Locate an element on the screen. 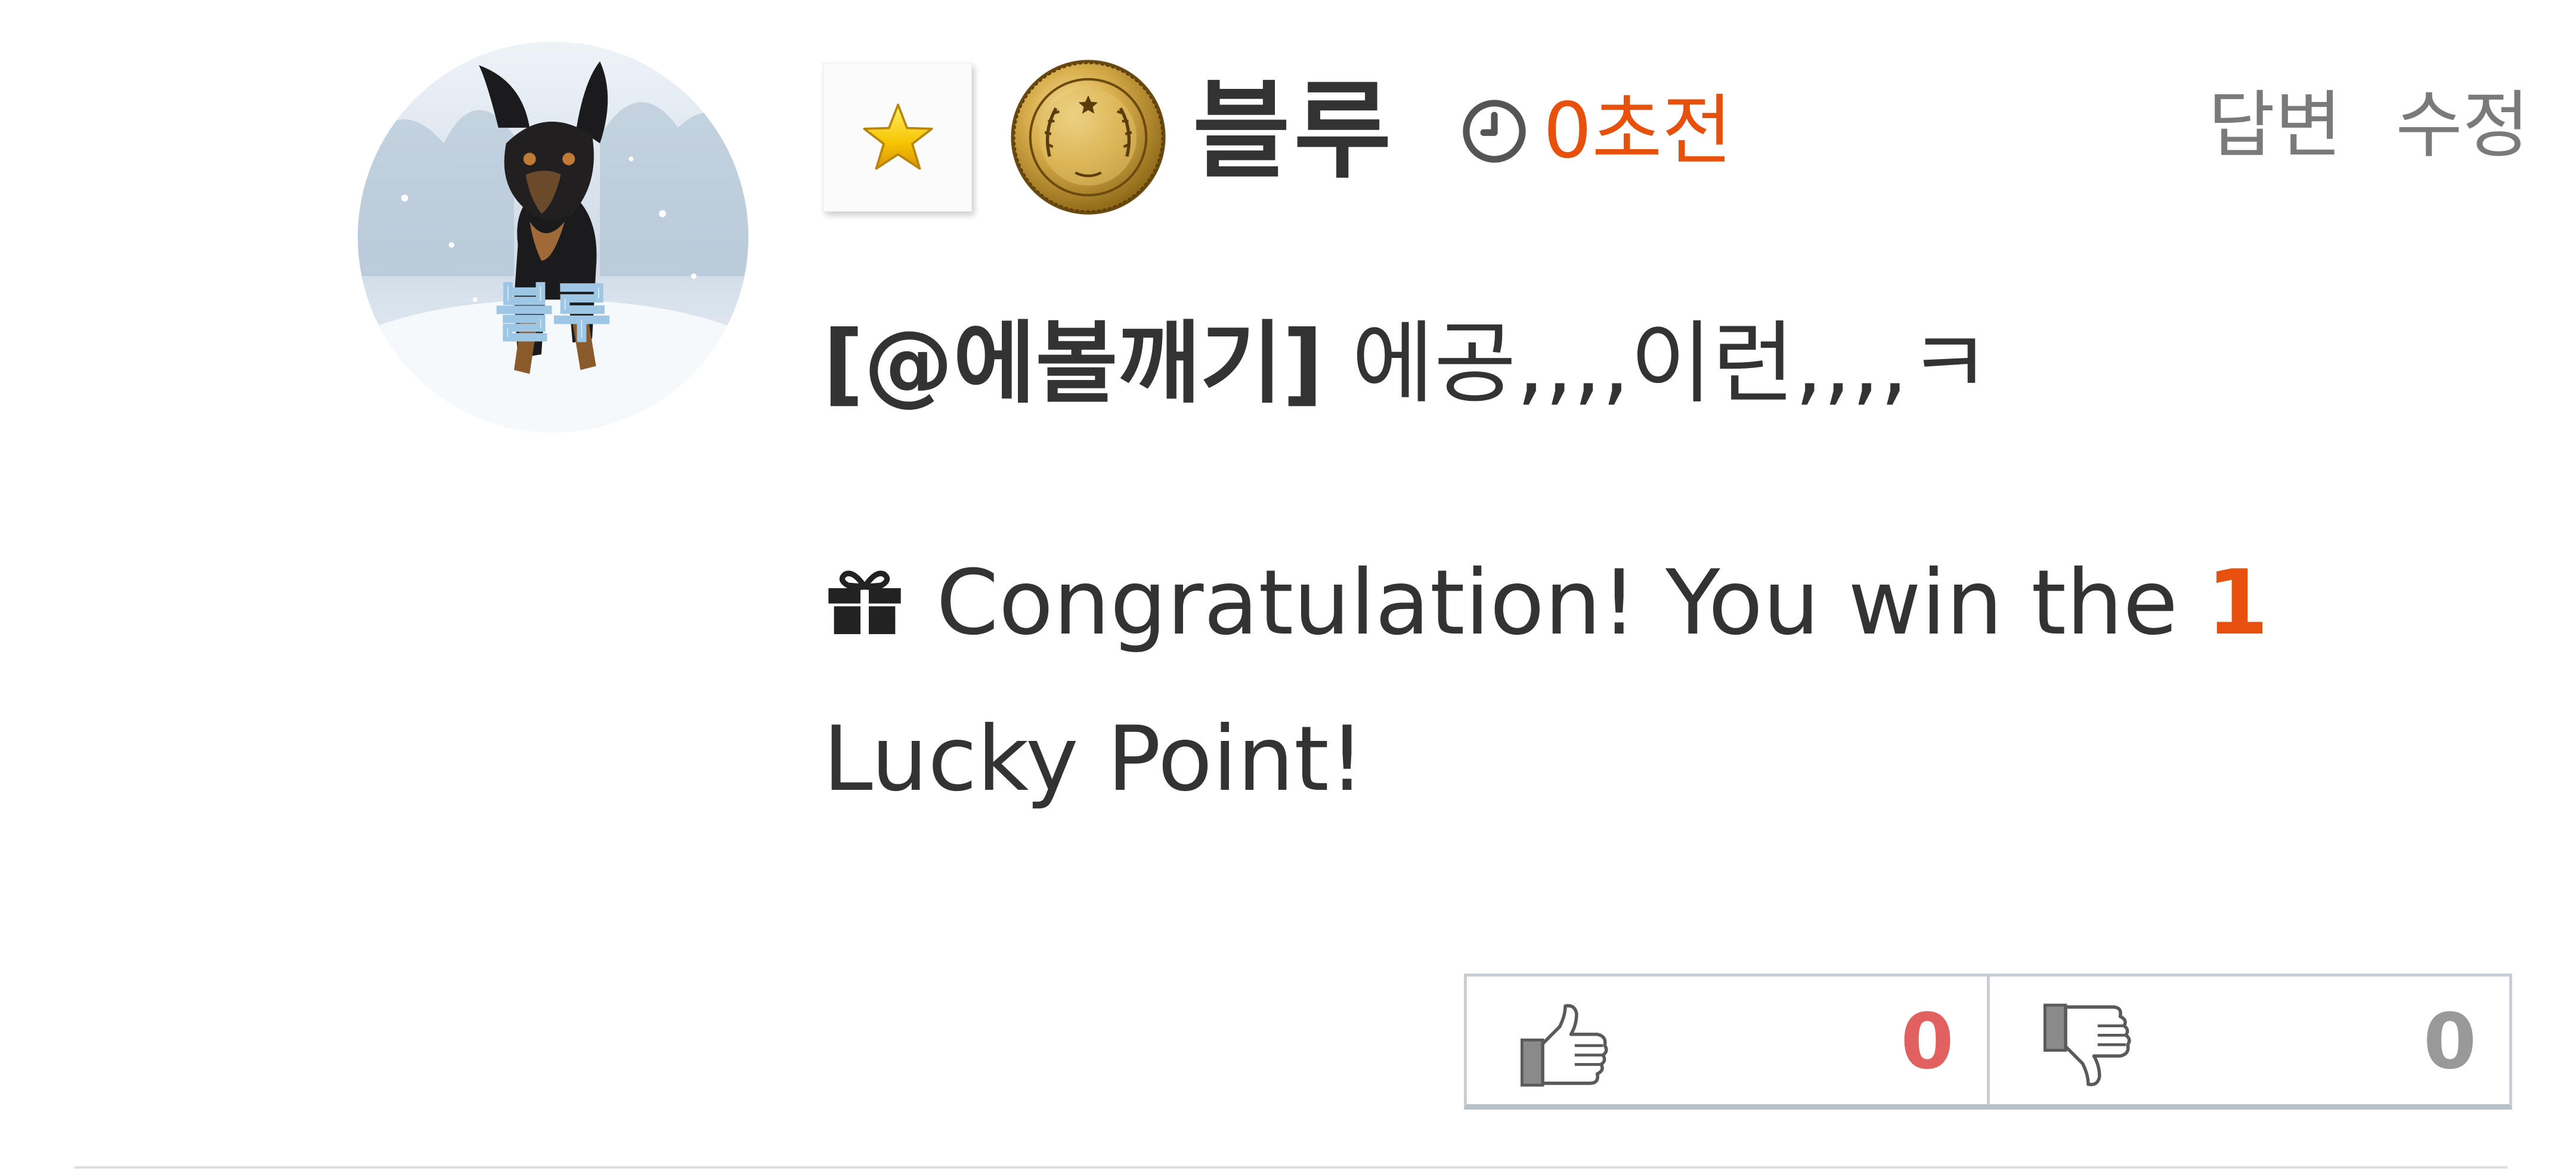 Image resolution: width=2576 pixels, height=1174 pixels. edit-button: 수정 is located at coordinates (2462, 125).